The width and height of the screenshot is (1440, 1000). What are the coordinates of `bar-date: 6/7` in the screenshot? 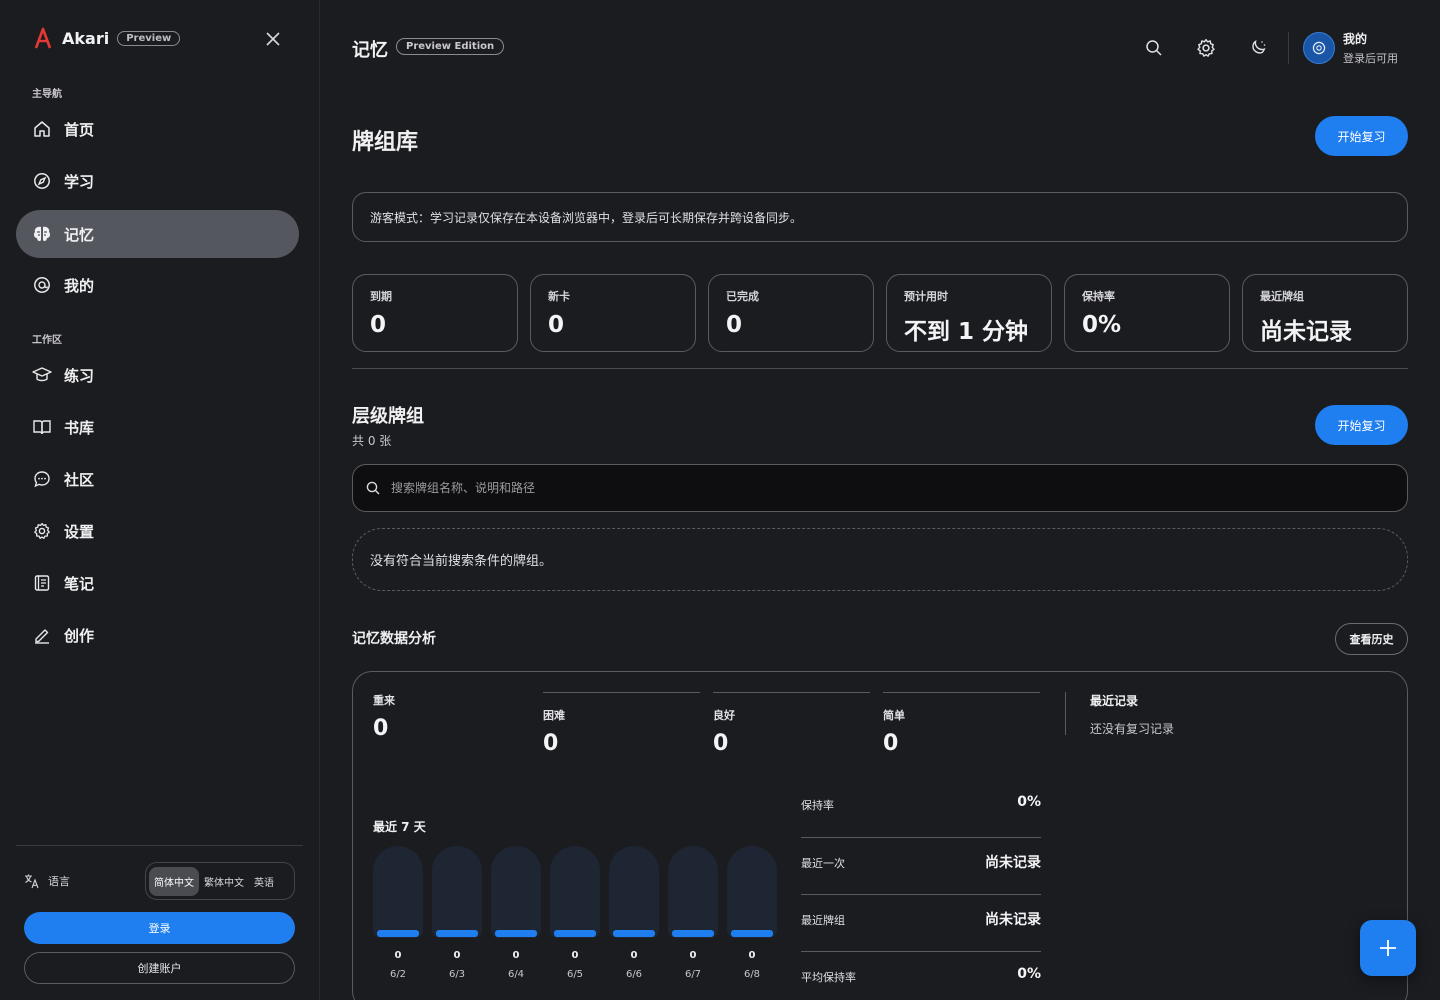 It's located at (693, 974).